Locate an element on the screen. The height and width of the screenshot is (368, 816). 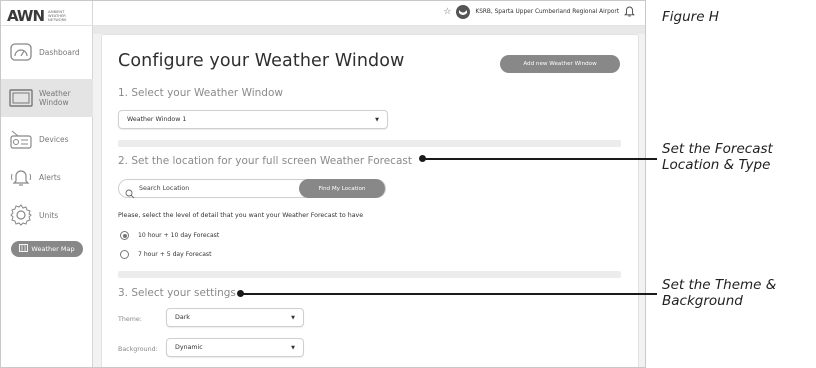
logo: AWN Ambient Weather Network is located at coordinates (41, 16).